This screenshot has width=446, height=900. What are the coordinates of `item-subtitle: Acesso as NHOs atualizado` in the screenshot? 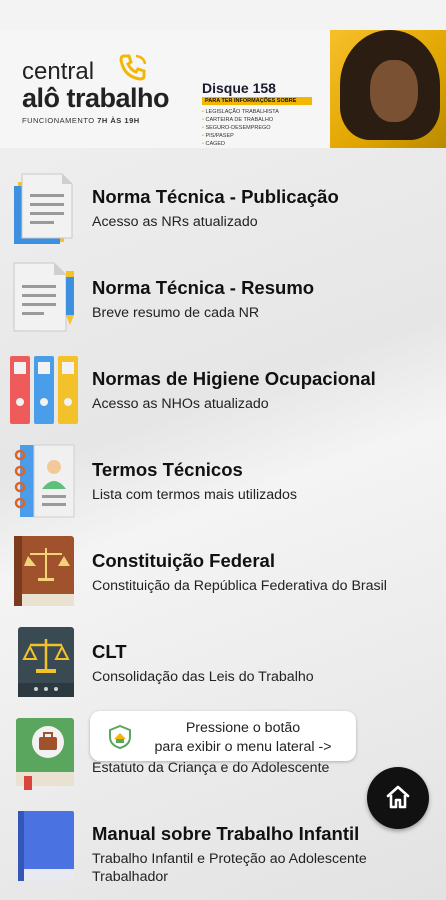 It's located at (180, 404).